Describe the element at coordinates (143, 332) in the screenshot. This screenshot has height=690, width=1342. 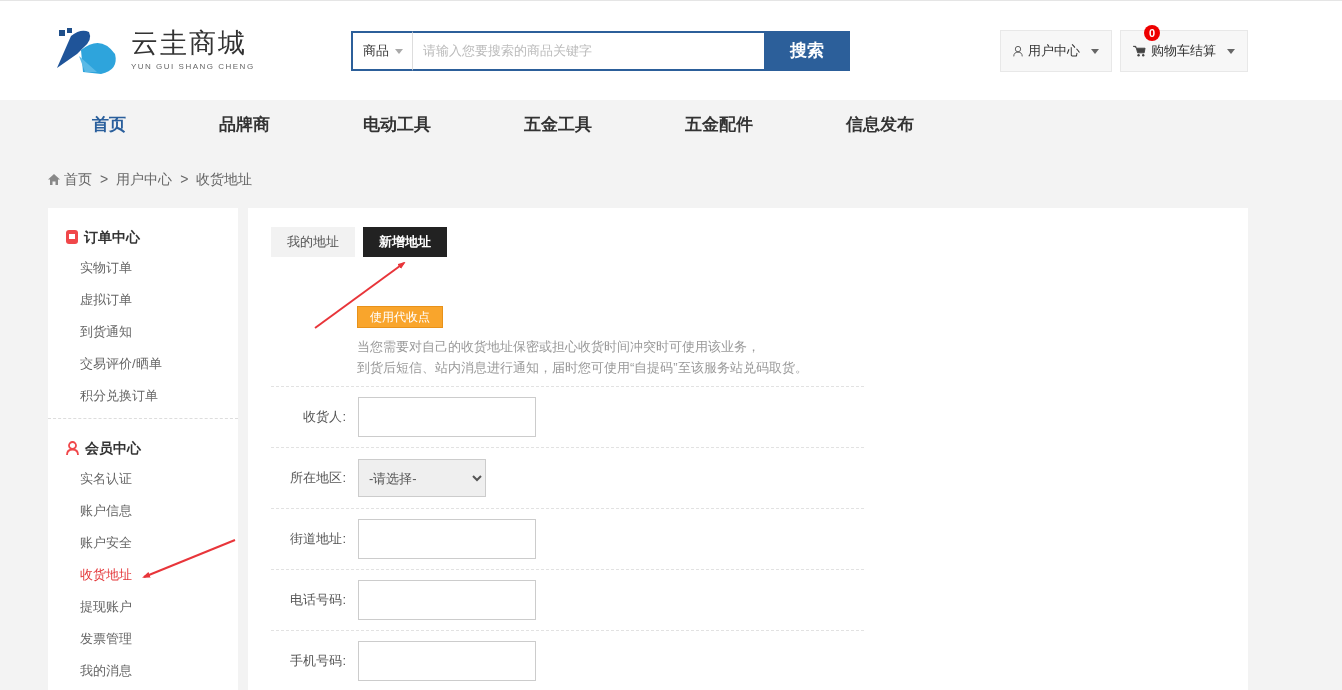
I see `sidebar-item: 到货通知` at that location.